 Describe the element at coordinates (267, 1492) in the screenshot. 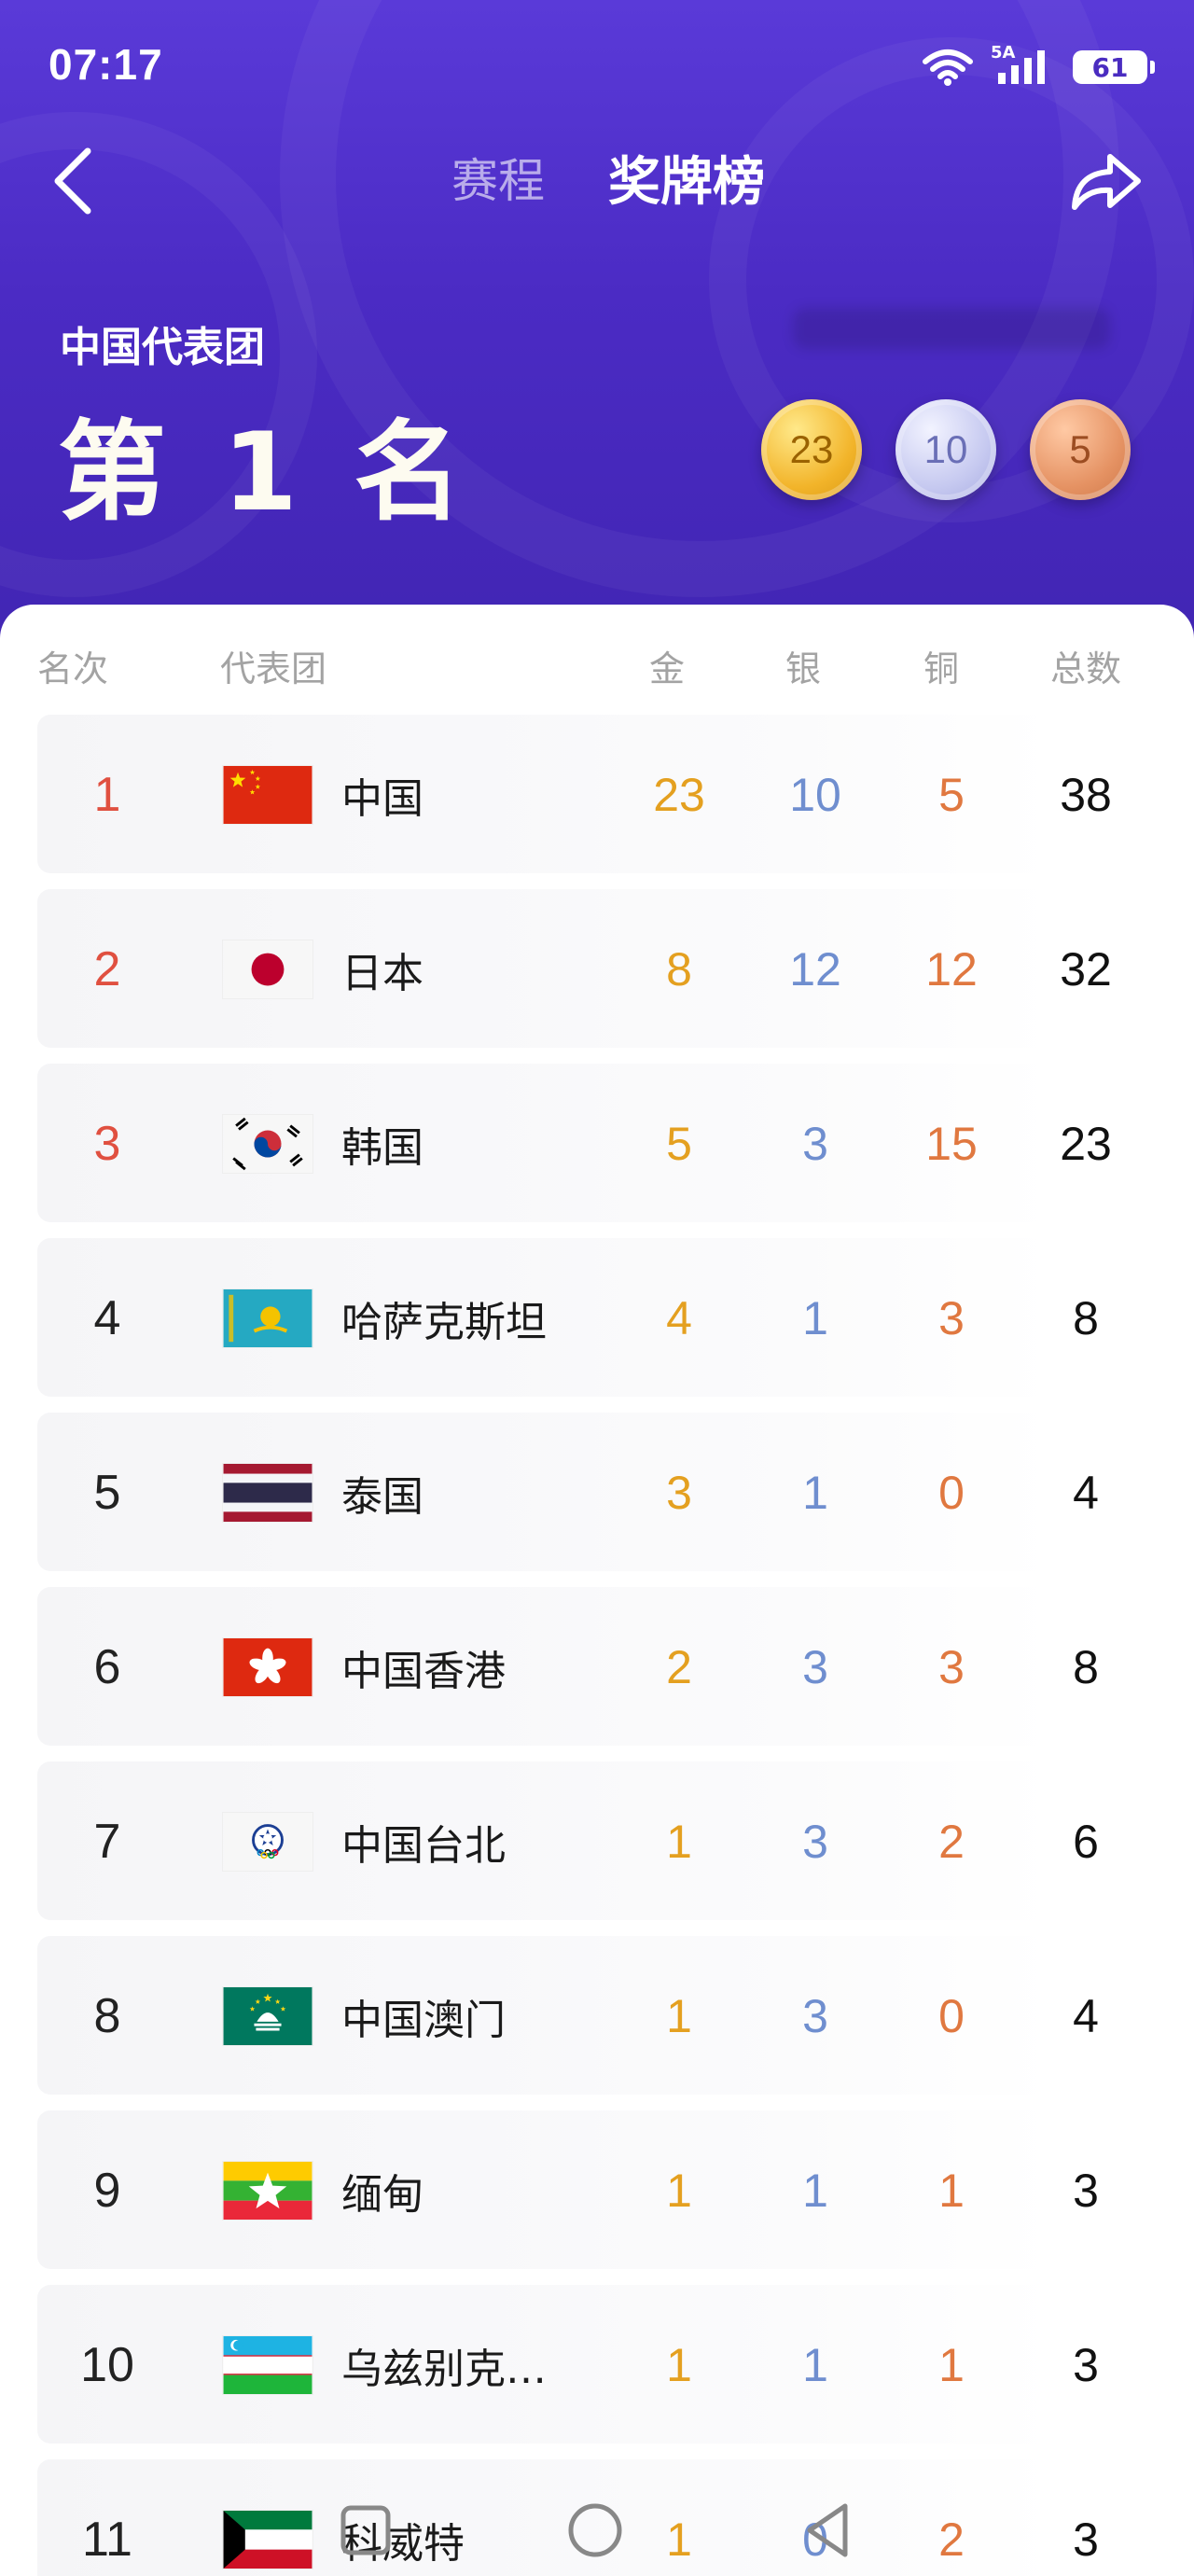

I see `flag-thailand-icon` at that location.